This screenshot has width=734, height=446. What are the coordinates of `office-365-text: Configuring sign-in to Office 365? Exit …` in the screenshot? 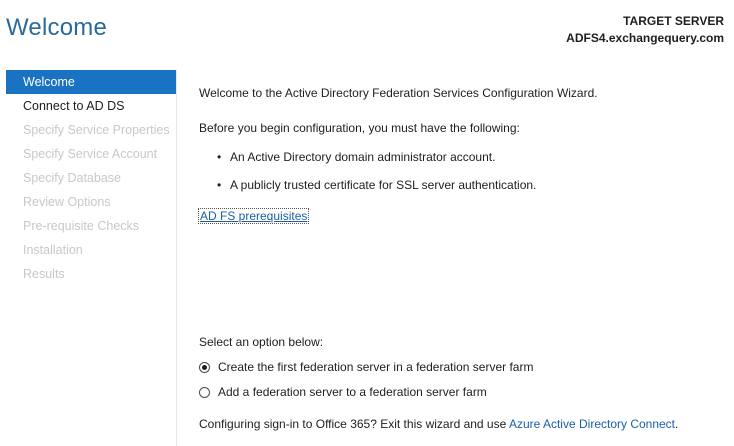 It's located at (354, 424).